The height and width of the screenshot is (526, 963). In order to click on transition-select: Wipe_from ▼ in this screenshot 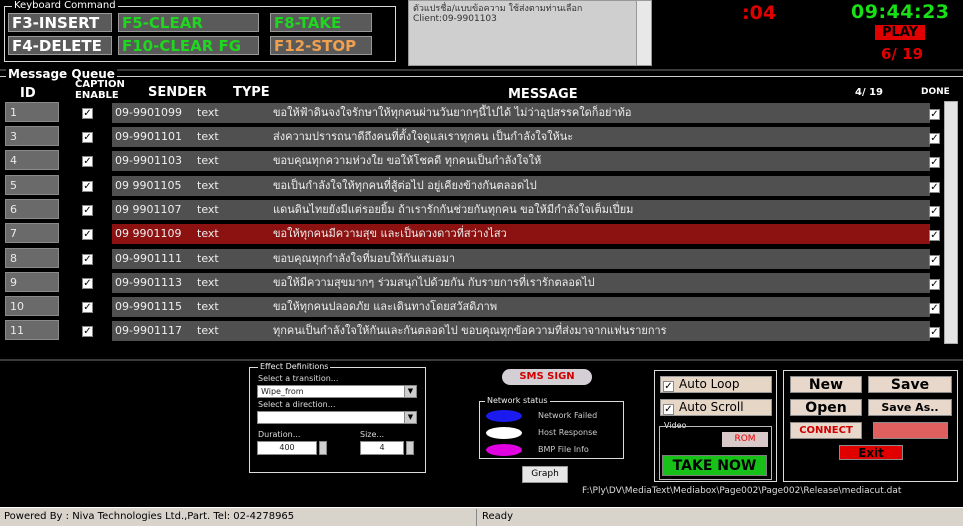, I will do `click(337, 391)`.